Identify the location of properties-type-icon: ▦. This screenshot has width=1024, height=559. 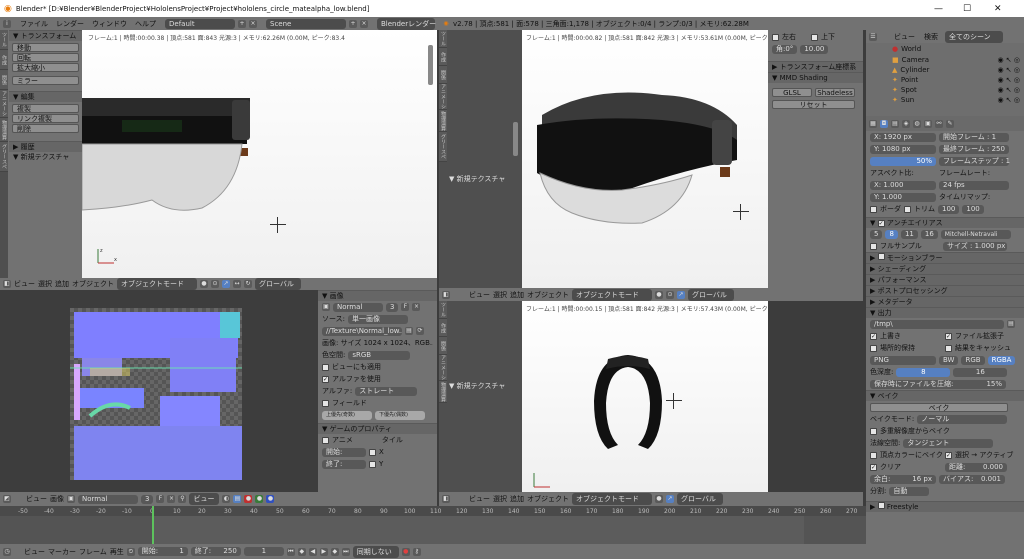
(873, 123).